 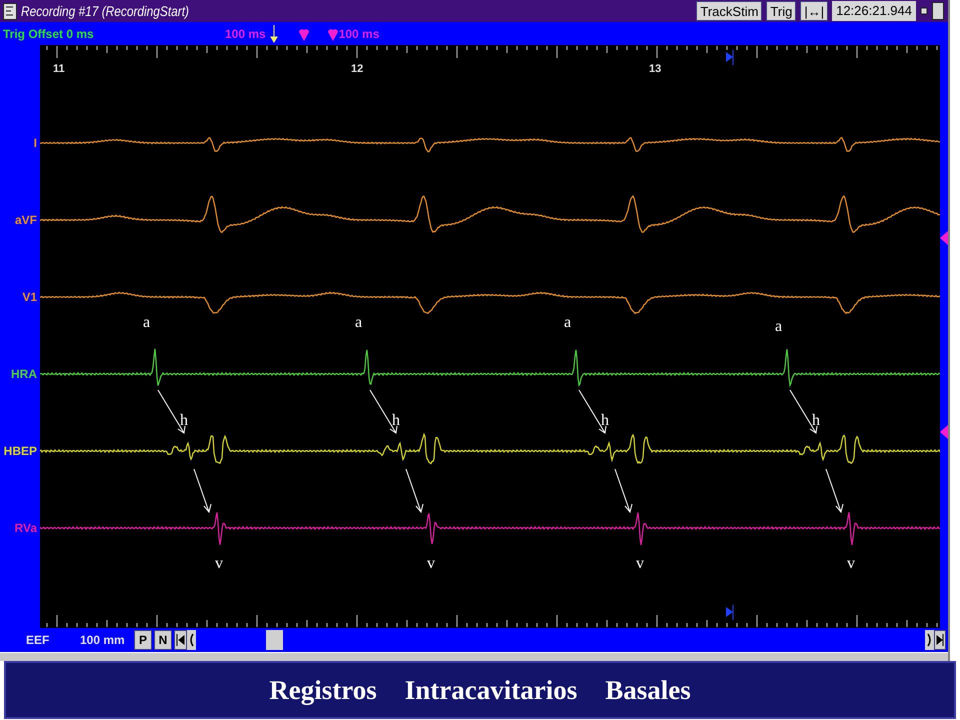 I want to click on time-label: 11, so click(x=59, y=69).